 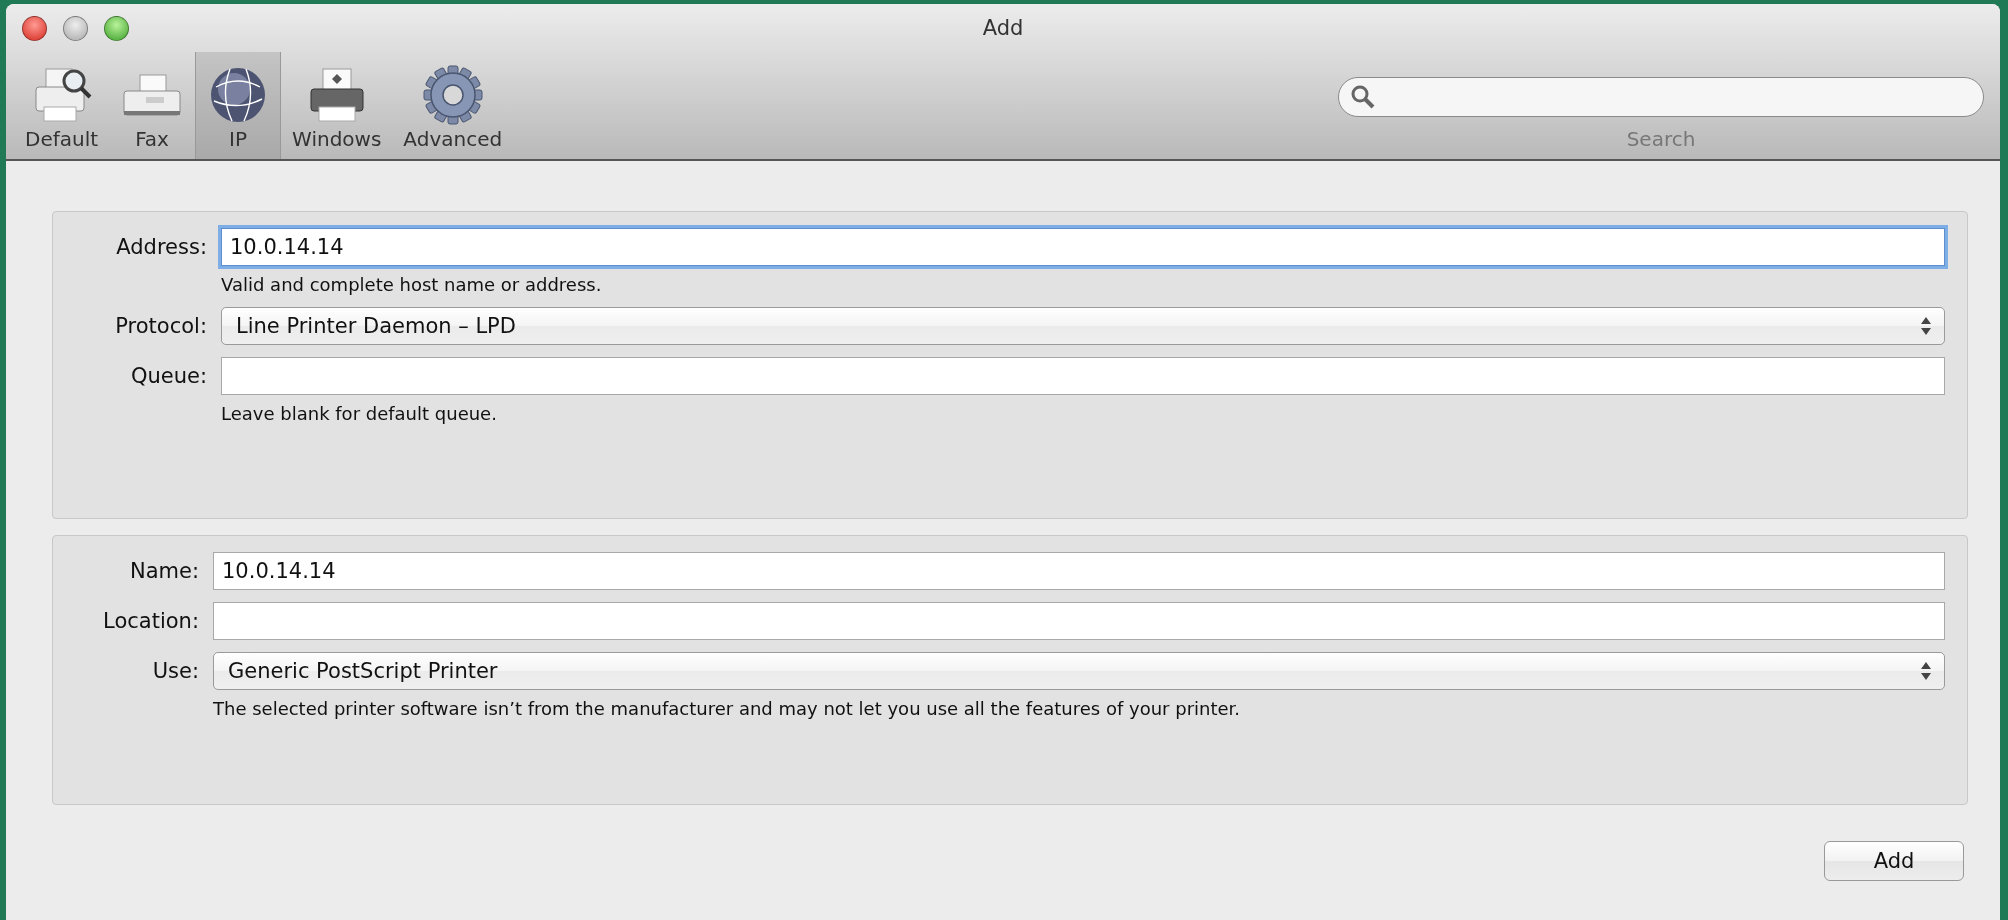 I want to click on window-title: Add, so click(x=1003, y=28).